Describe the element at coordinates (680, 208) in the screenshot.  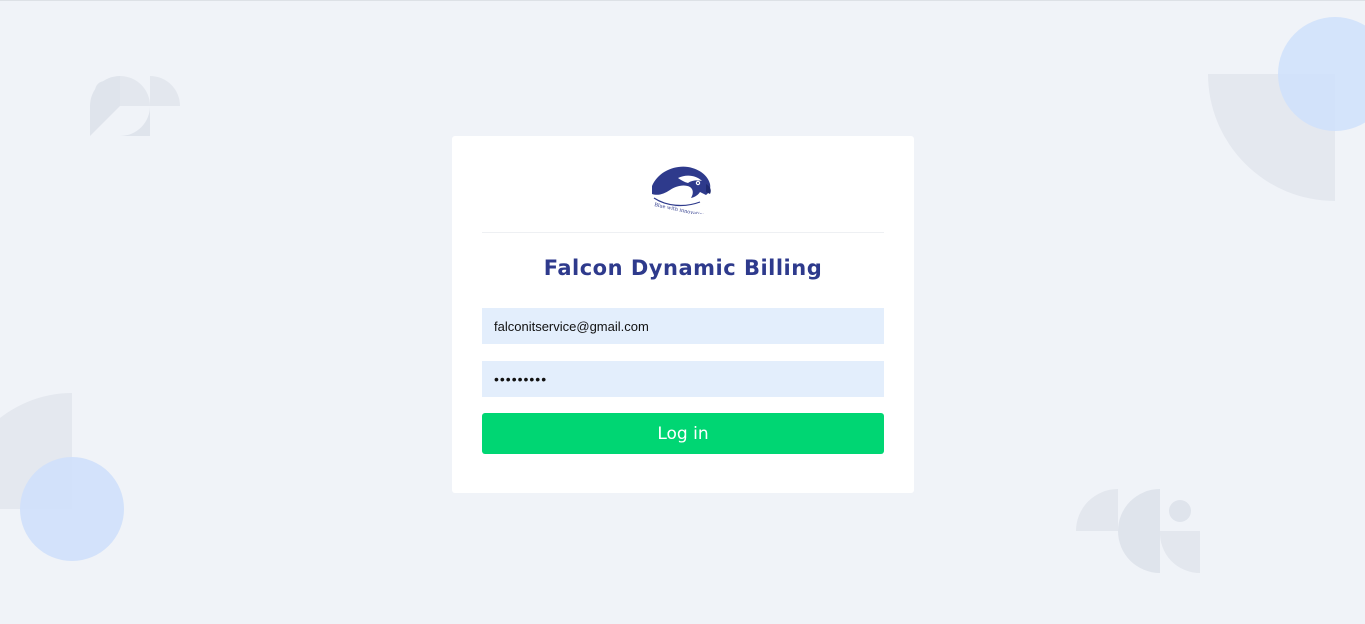
I see `logo-tagline: Blue with innovation` at that location.